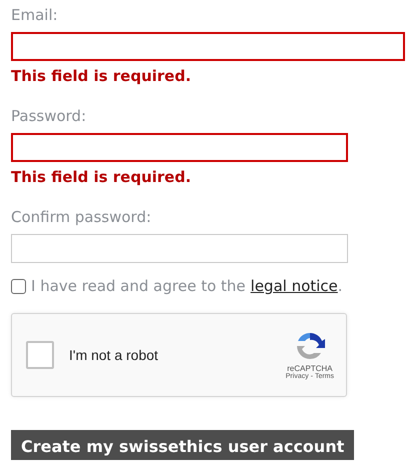 The image size is (410, 464). Describe the element at coordinates (18, 286) in the screenshot. I see `checkbox` at that location.